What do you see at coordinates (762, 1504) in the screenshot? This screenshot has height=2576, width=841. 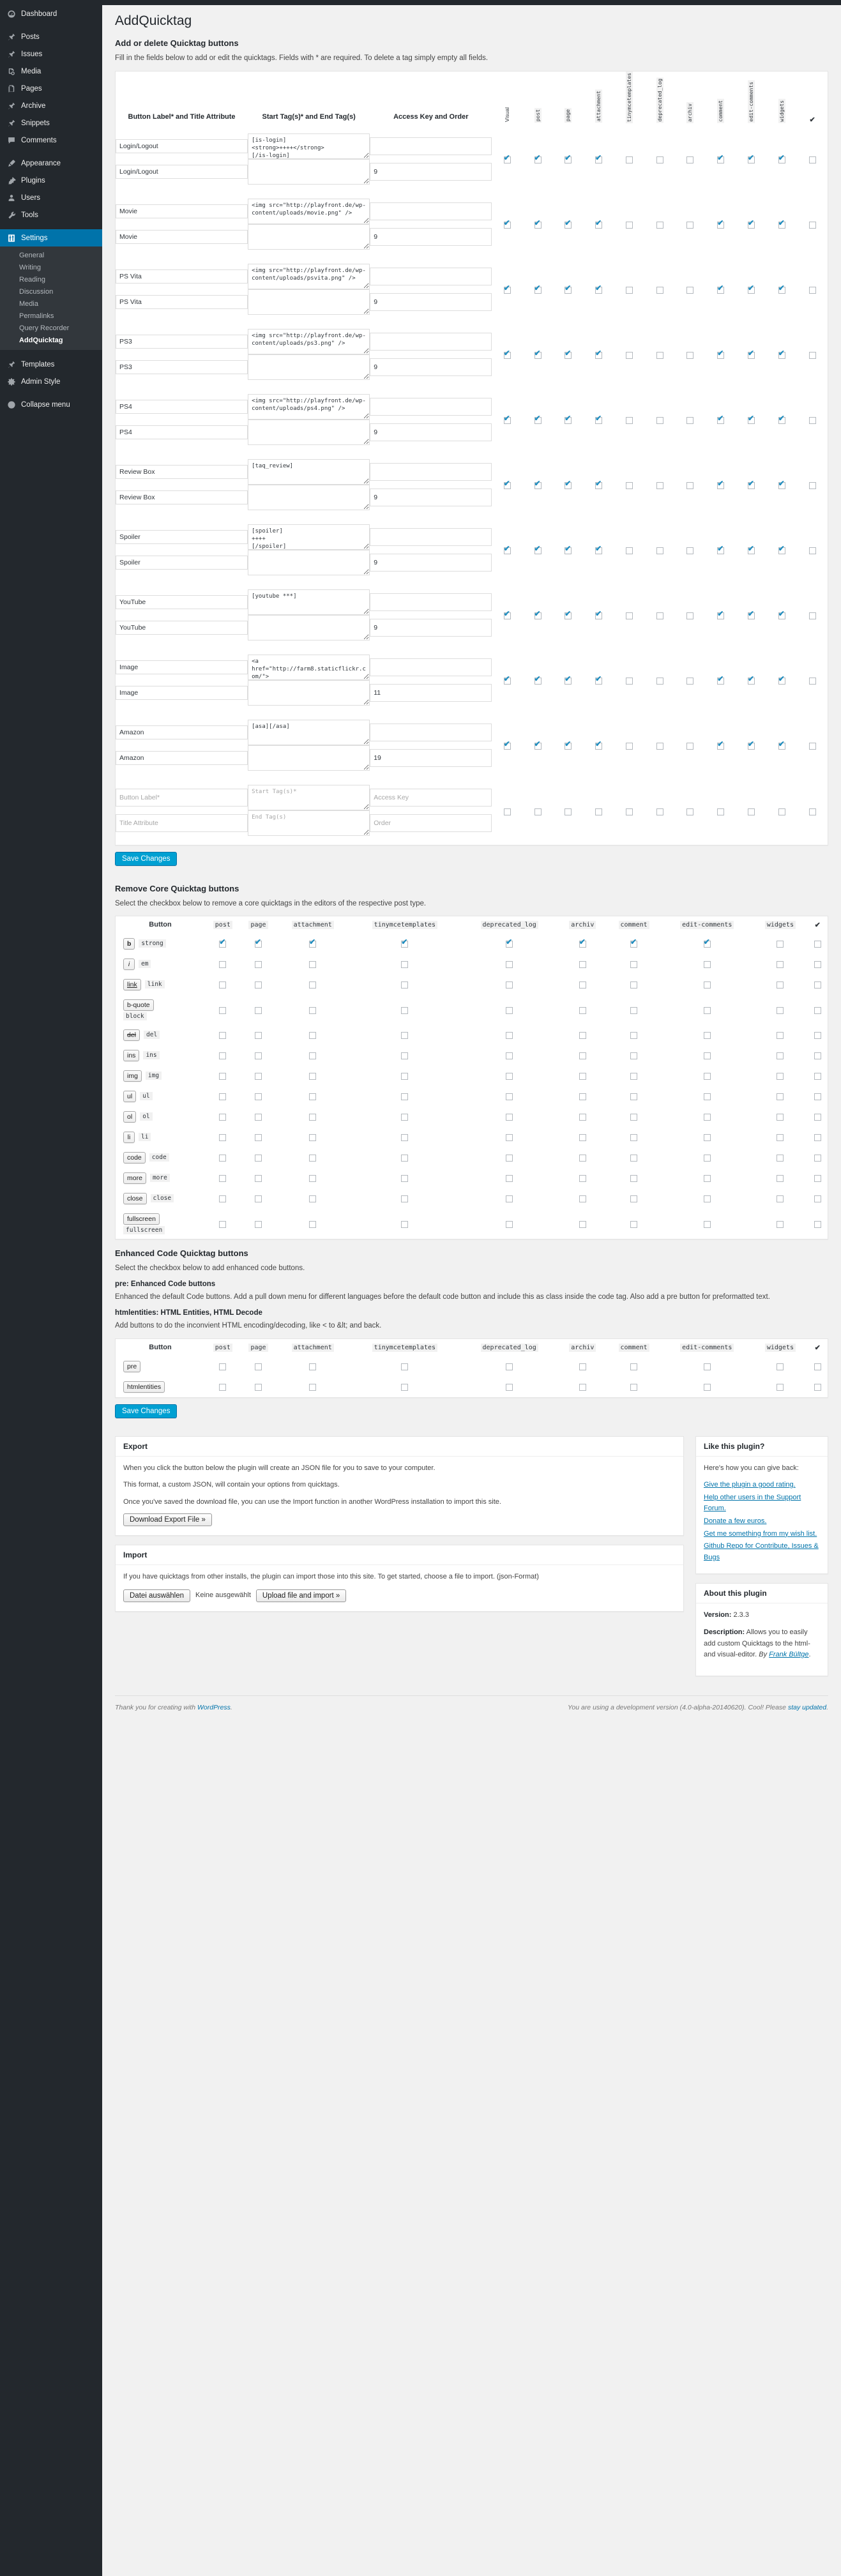 I see `like-plugin-link-1: Help other users in the Support Forum.` at bounding box center [762, 1504].